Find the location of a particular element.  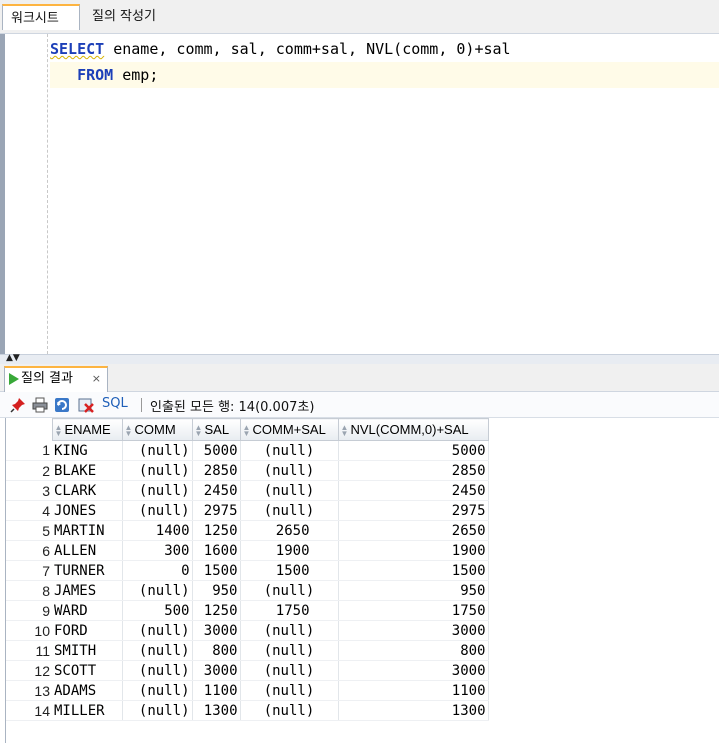

delete-icon is located at coordinates (86, 405).